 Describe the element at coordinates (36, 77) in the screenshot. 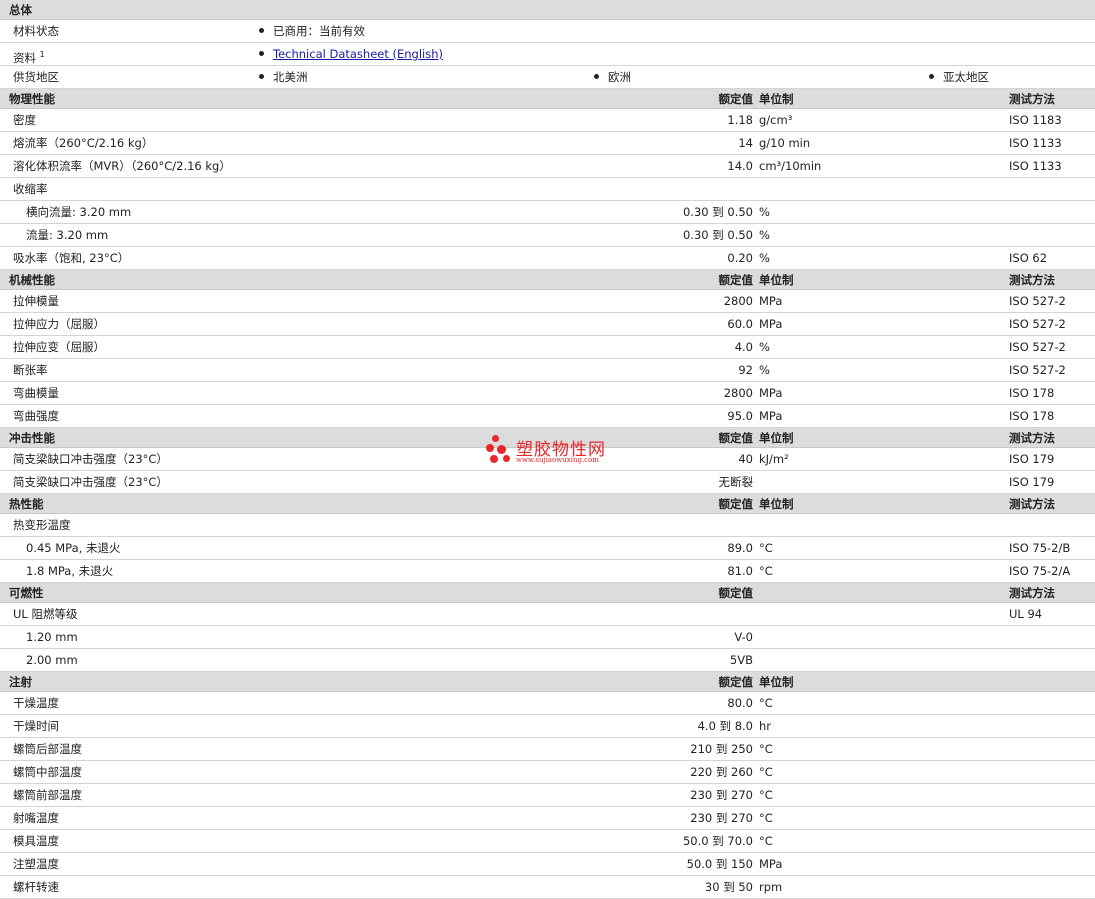

I see `row-label: 供货地区` at that location.